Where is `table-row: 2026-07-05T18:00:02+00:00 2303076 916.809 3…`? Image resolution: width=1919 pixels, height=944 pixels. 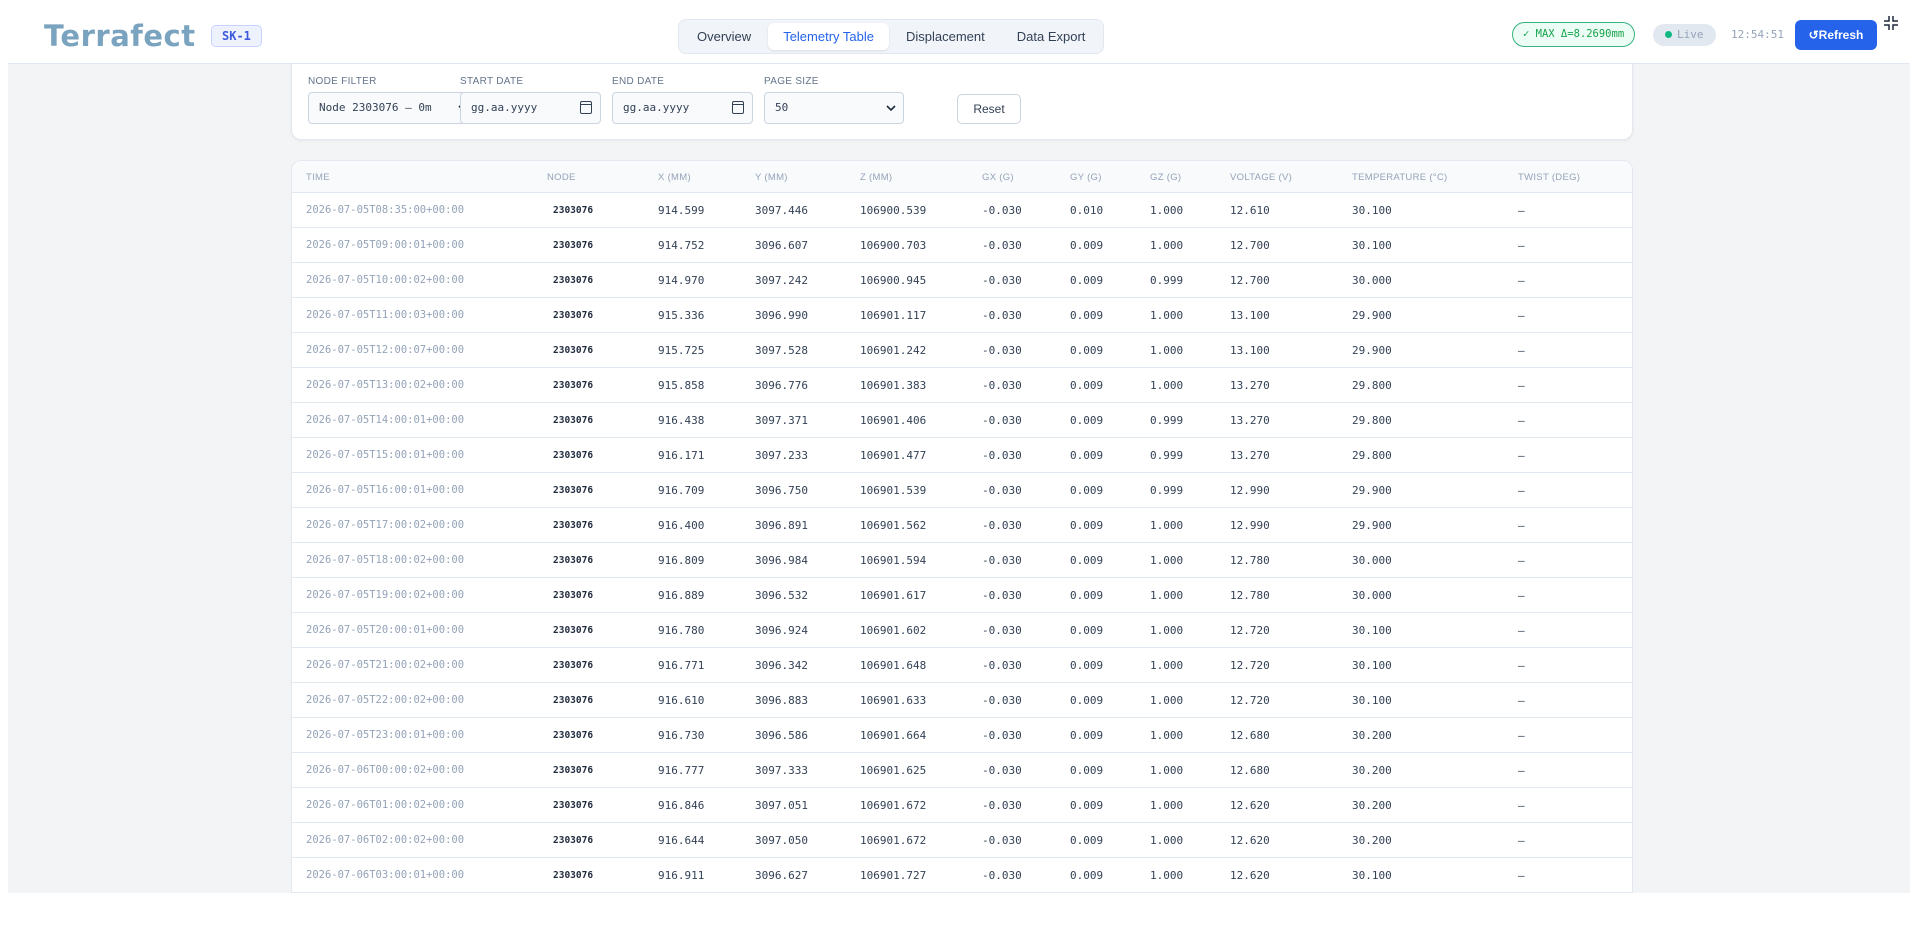
table-row: 2026-07-05T18:00:02+00:00 2303076 916.809 3… is located at coordinates (962, 560).